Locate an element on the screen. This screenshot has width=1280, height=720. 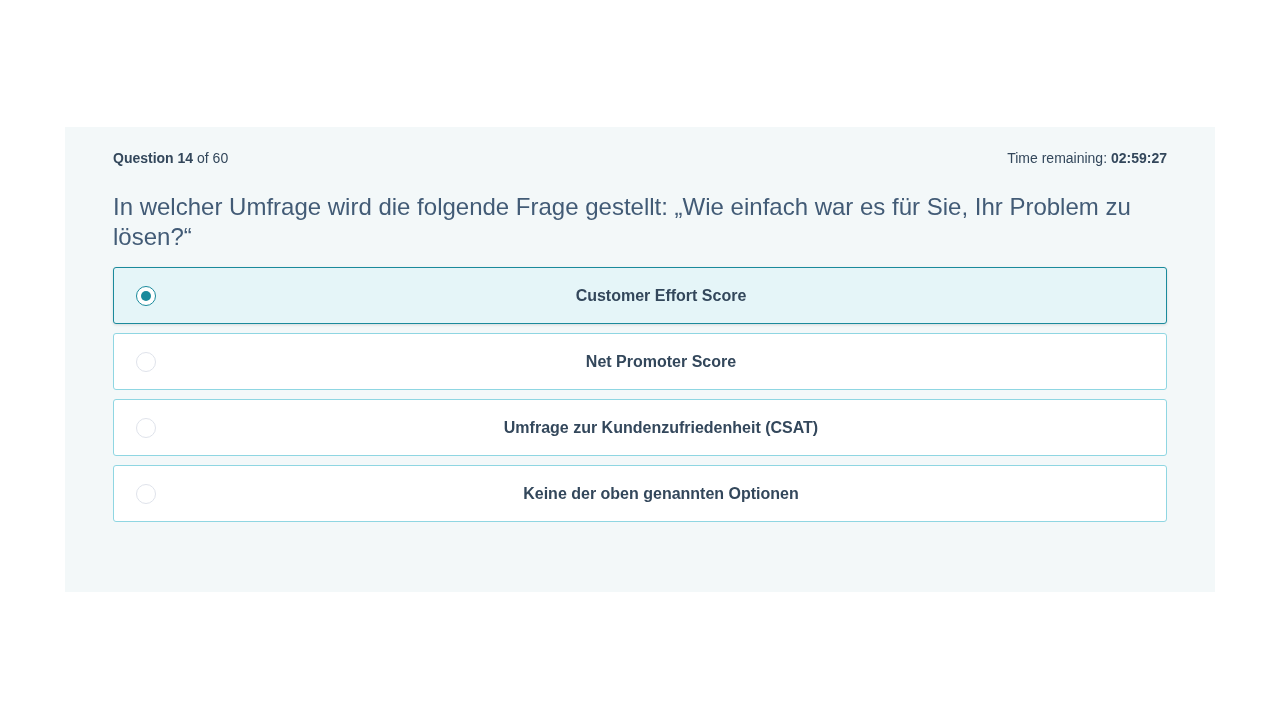
question-text: In welcher Umfrage wird die folgende Frage gestellt: „Wie einfach war es für Sie, Ihr Problem zu lösen?“ is located at coordinates (622, 222).